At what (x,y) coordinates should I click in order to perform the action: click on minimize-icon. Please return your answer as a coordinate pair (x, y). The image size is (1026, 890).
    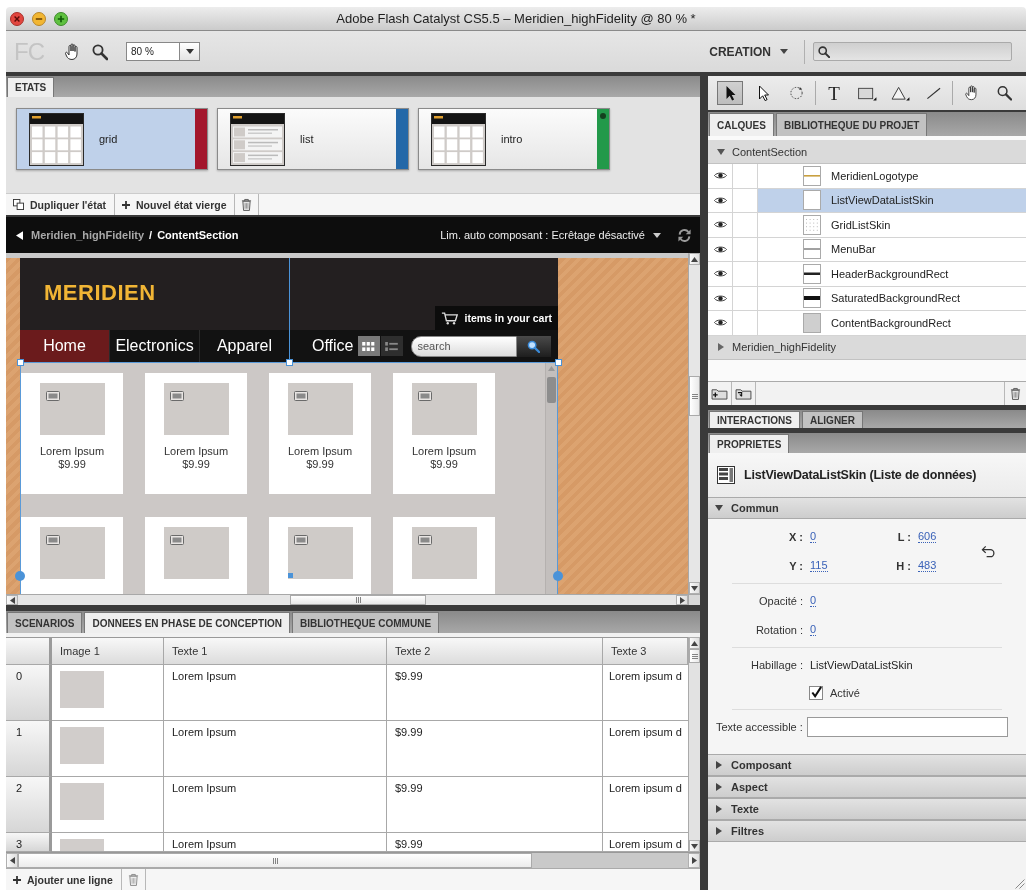
    Looking at the image, I should click on (39, 18).